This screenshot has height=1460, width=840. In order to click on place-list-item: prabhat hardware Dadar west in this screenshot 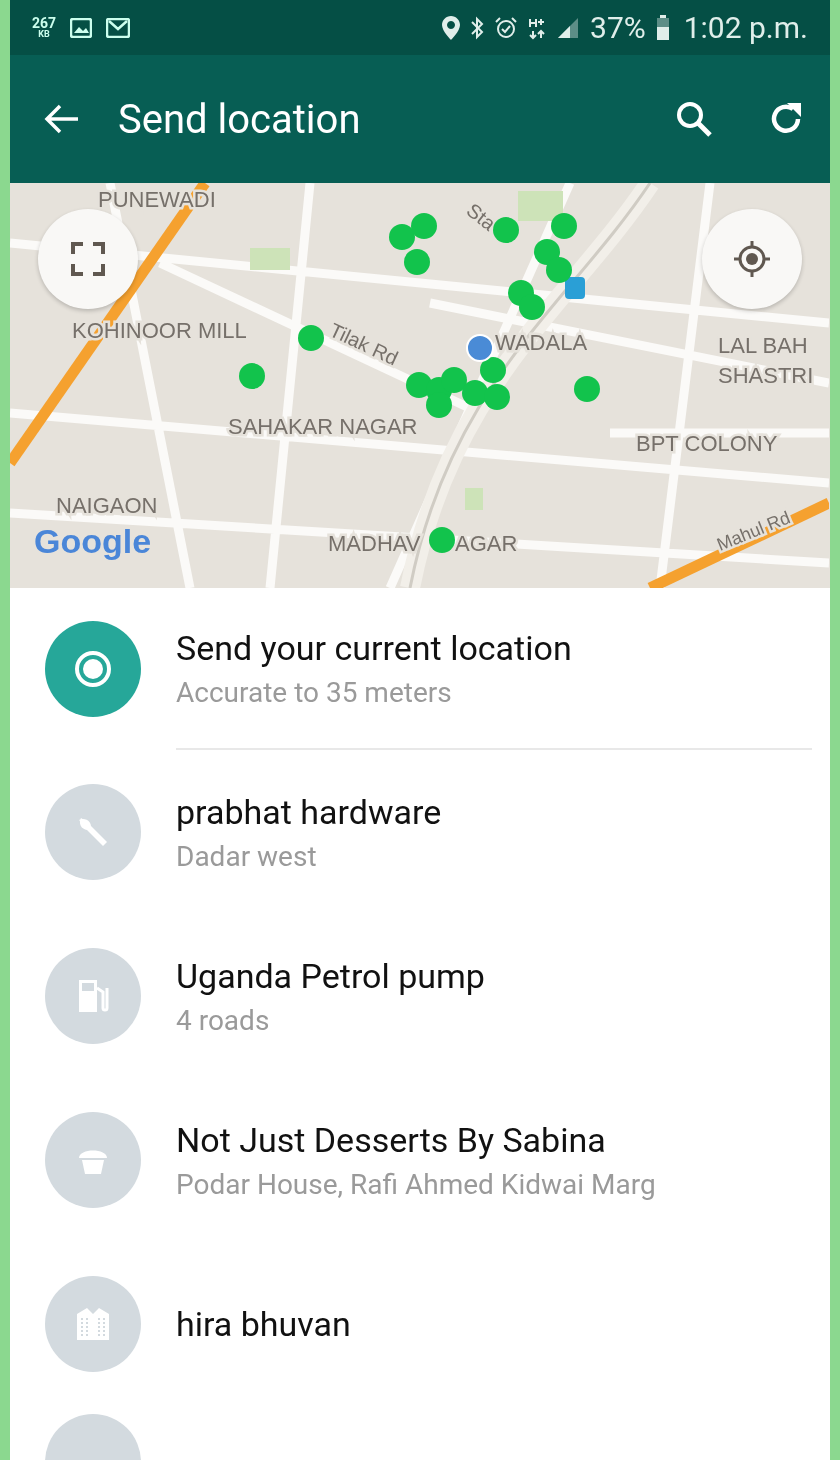, I will do `click(420, 832)`.